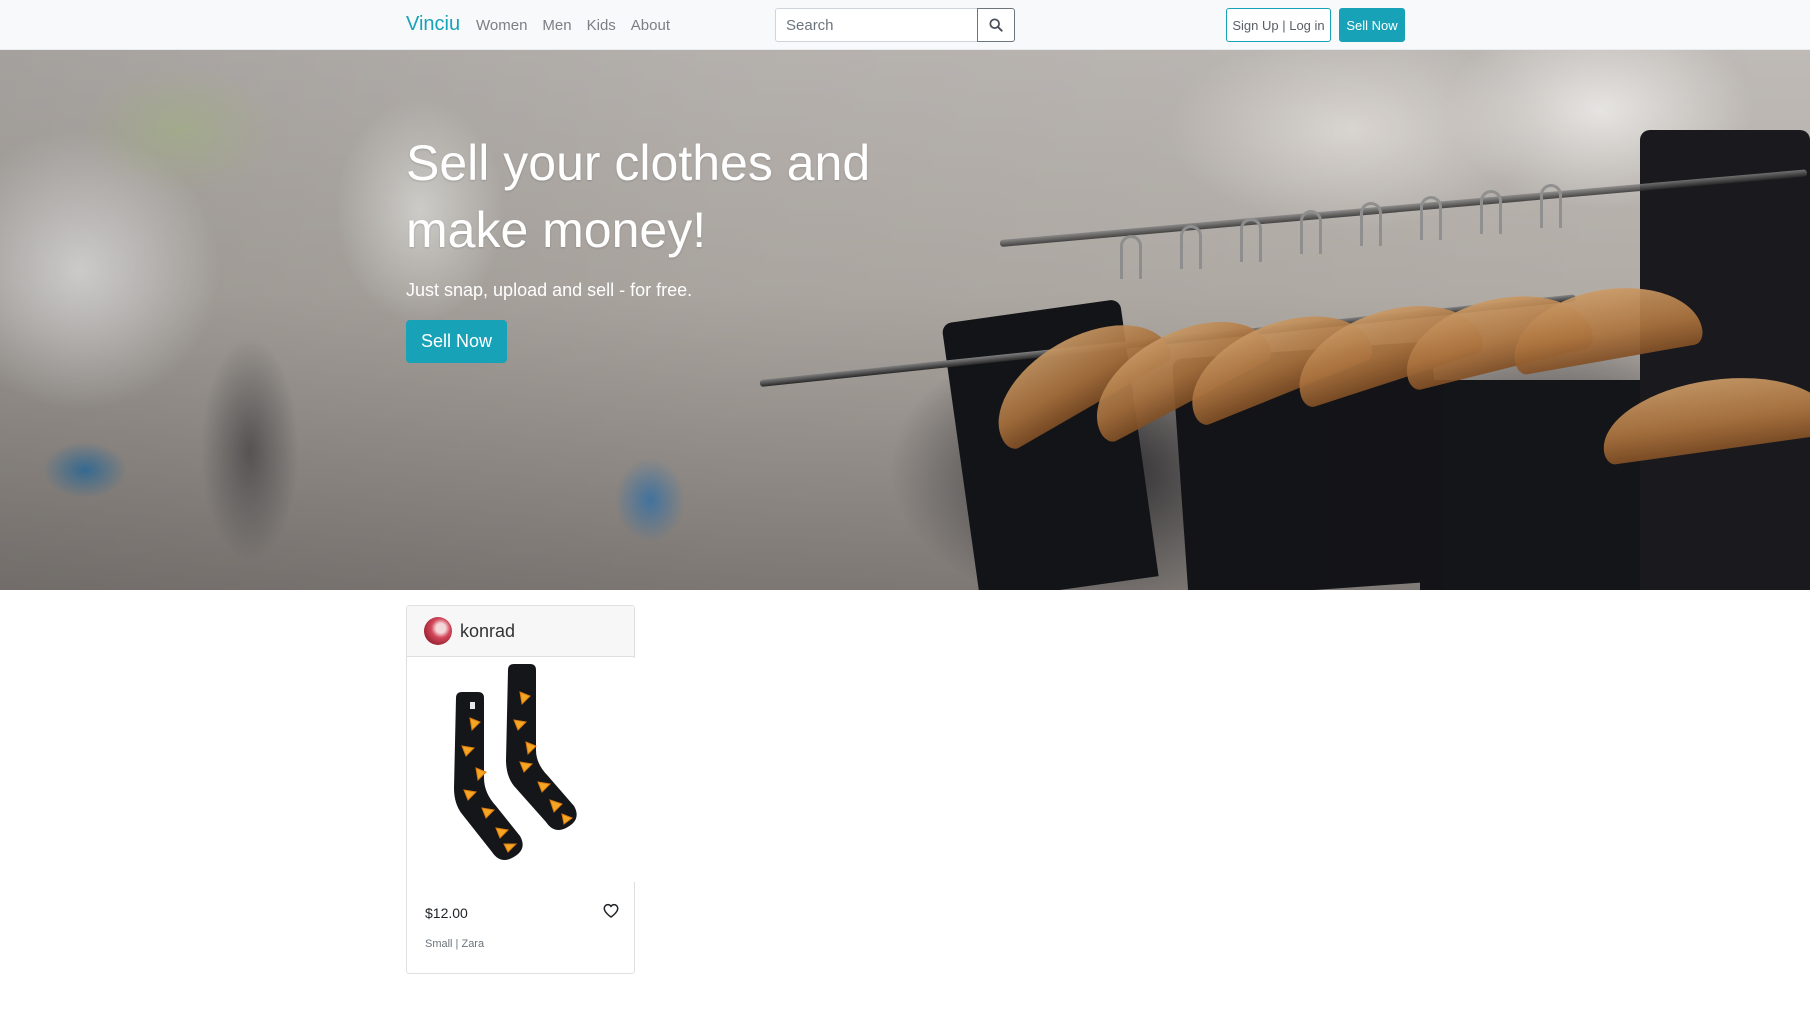 The image size is (1810, 1009). Describe the element at coordinates (487, 631) in the screenshot. I see `seller-username: konrad` at that location.